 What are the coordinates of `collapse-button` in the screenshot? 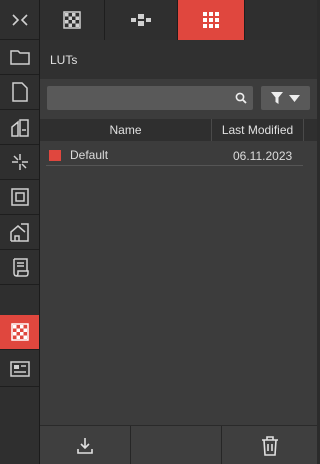 It's located at (19, 20).